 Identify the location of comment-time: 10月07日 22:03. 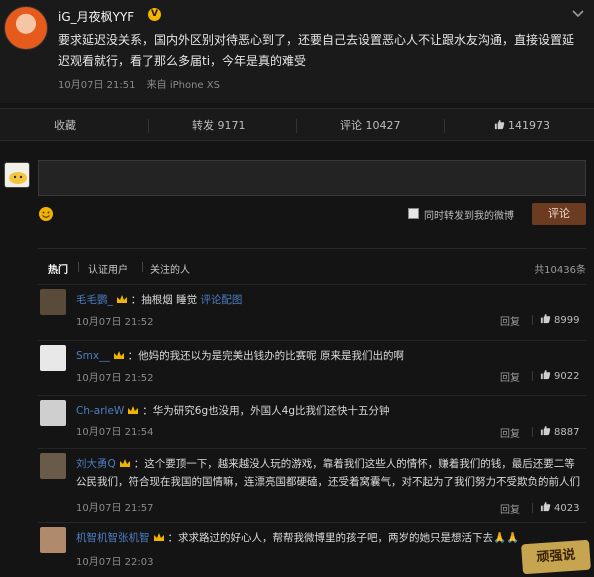
(115, 562).